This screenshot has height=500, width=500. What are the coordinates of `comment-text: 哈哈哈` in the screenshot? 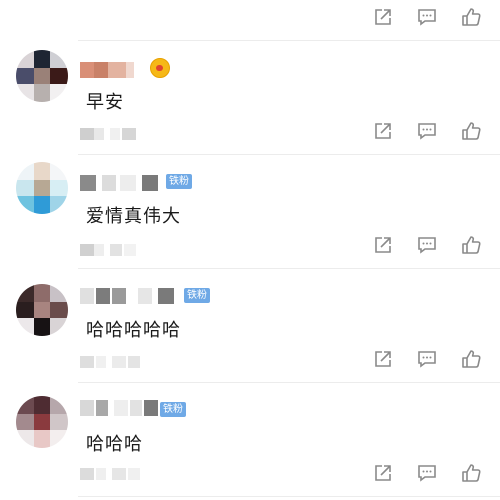 It's located at (114, 444).